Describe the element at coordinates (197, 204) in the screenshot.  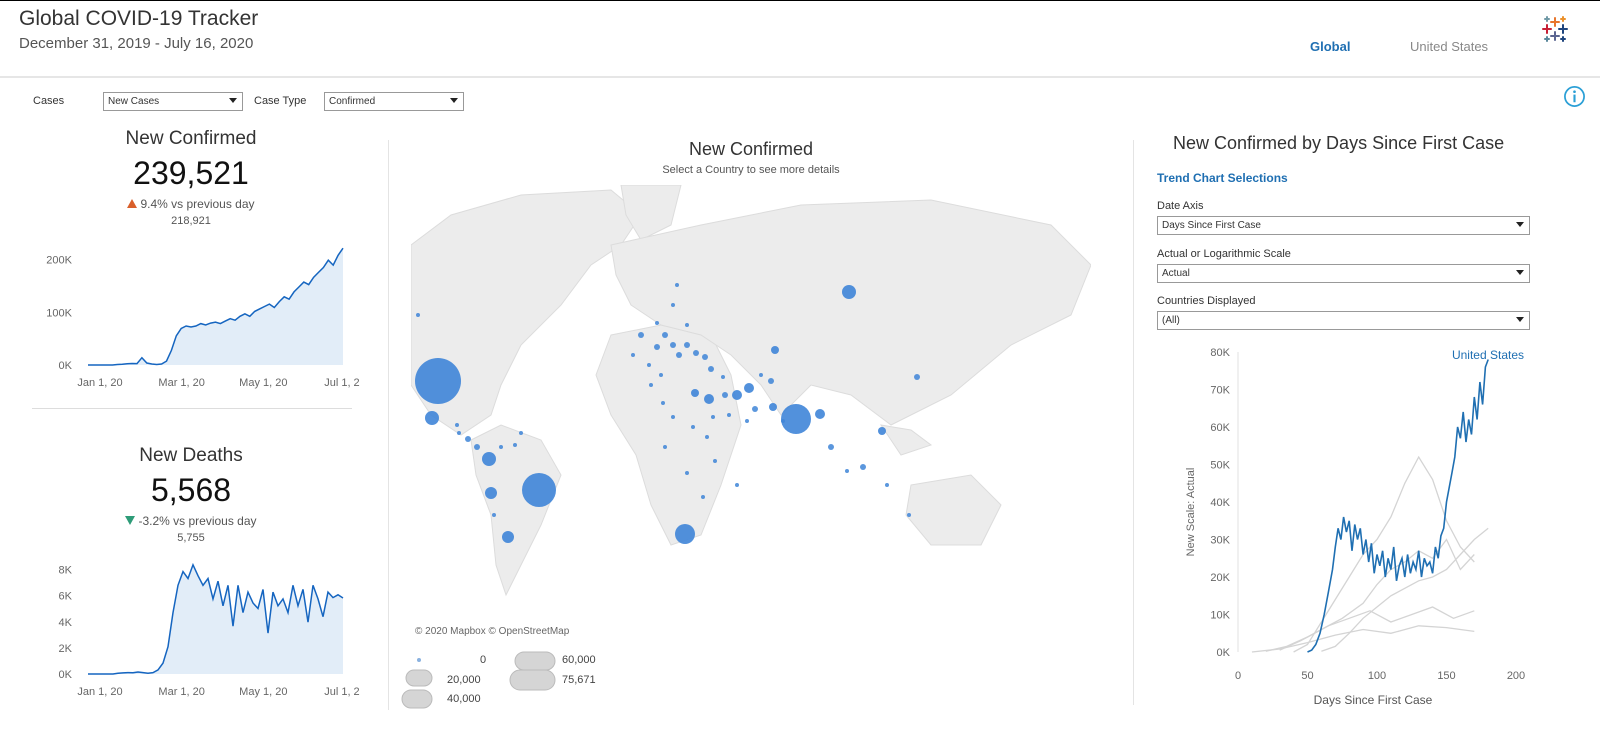
I see `kpi-confirmed-change-text: 9.4% vs previous day` at that location.